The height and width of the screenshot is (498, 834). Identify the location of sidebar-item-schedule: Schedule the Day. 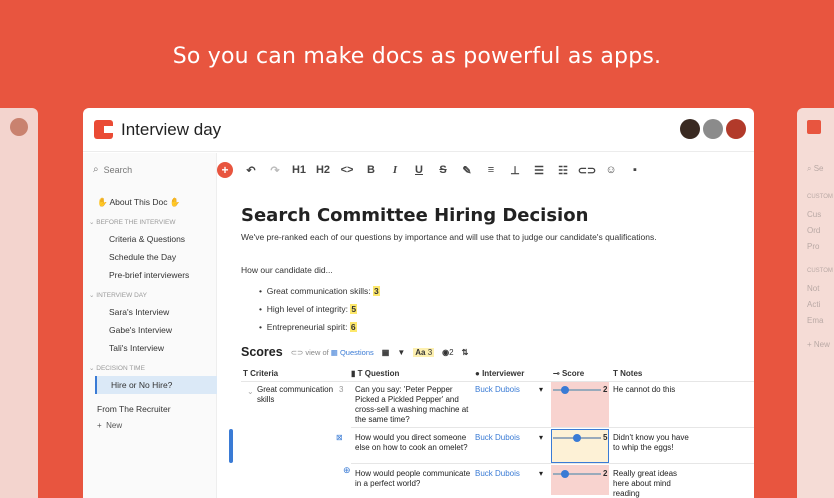
(150, 257).